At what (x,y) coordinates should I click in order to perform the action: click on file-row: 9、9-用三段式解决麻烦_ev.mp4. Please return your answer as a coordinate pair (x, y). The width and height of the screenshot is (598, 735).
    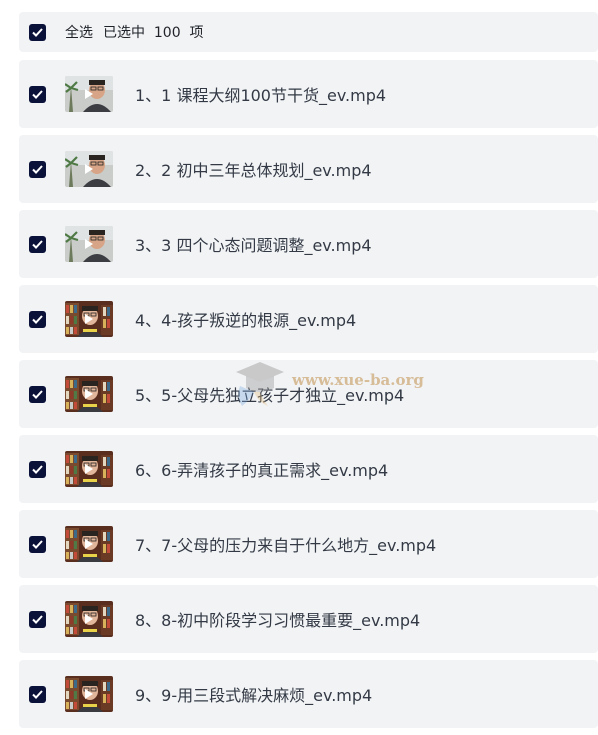
    Looking at the image, I should click on (308, 694).